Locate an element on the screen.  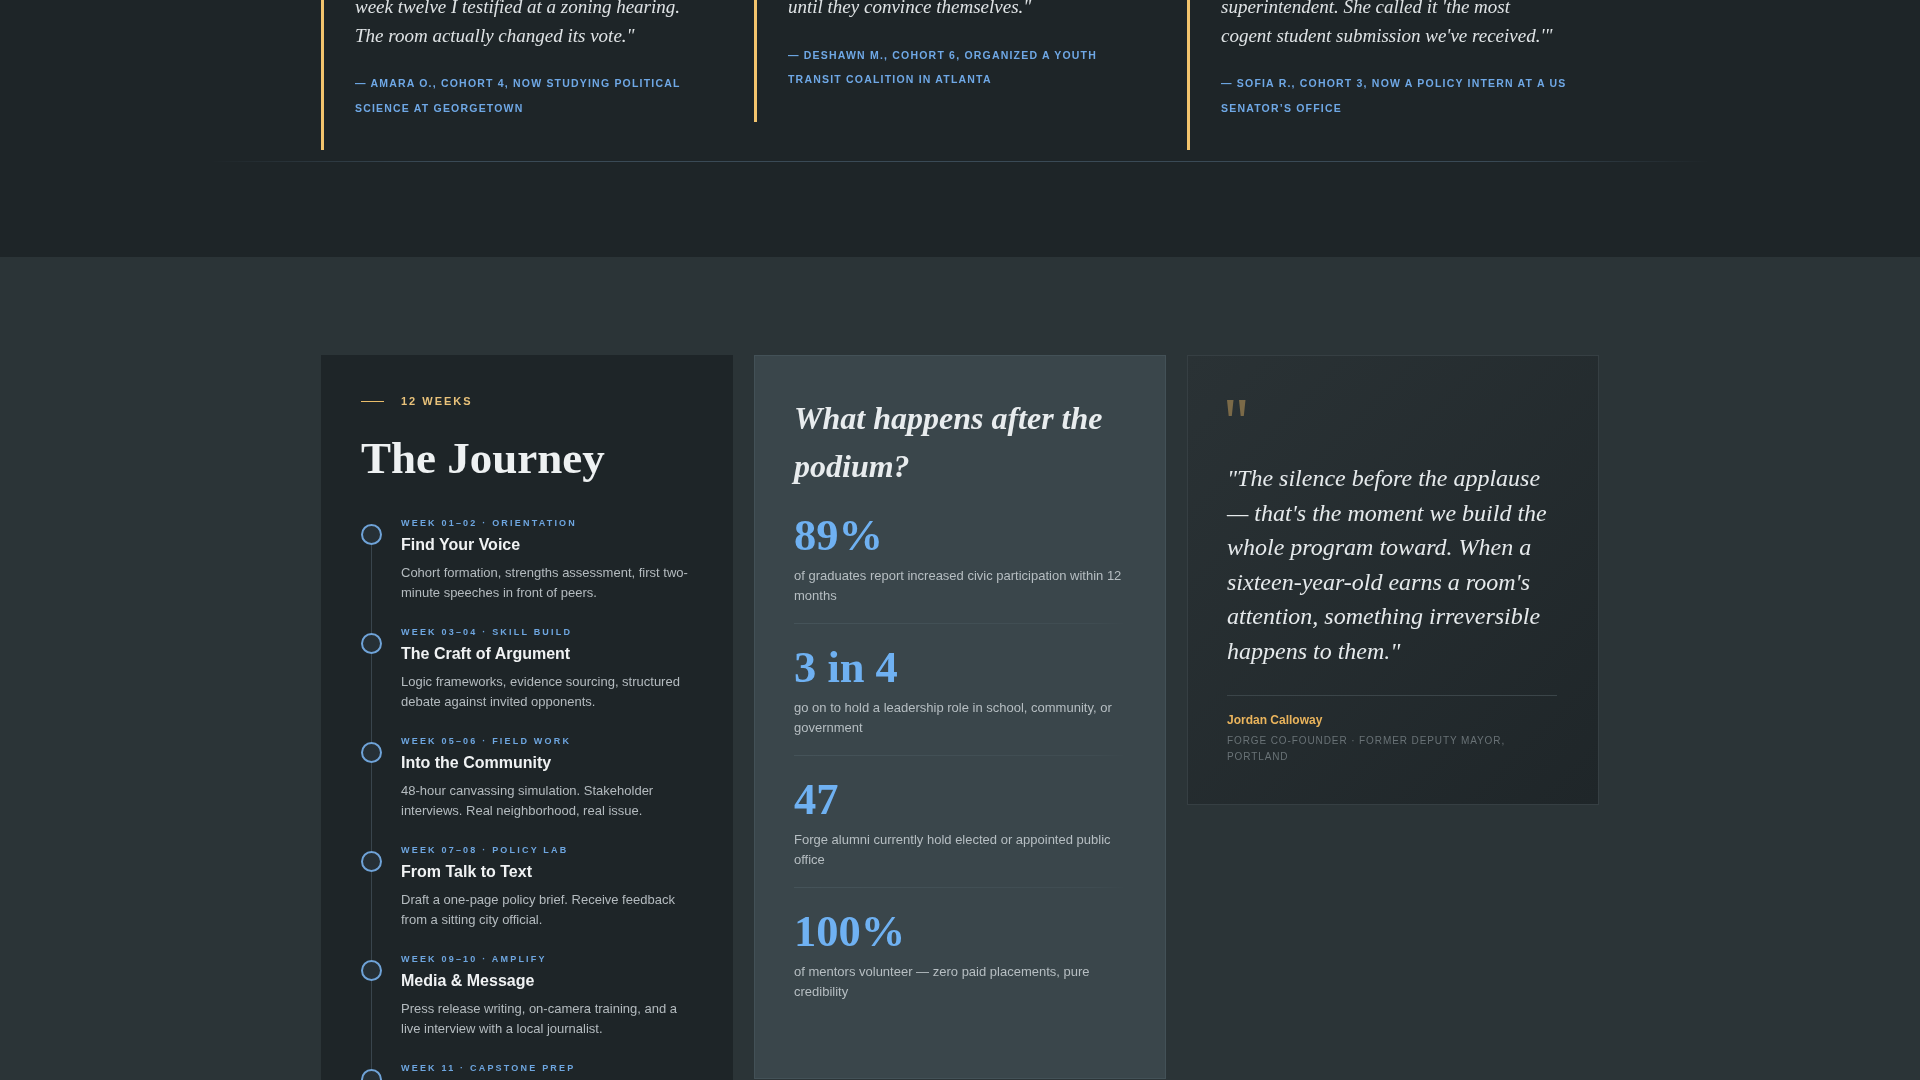
step-title: Media & Message is located at coordinates (468, 981).